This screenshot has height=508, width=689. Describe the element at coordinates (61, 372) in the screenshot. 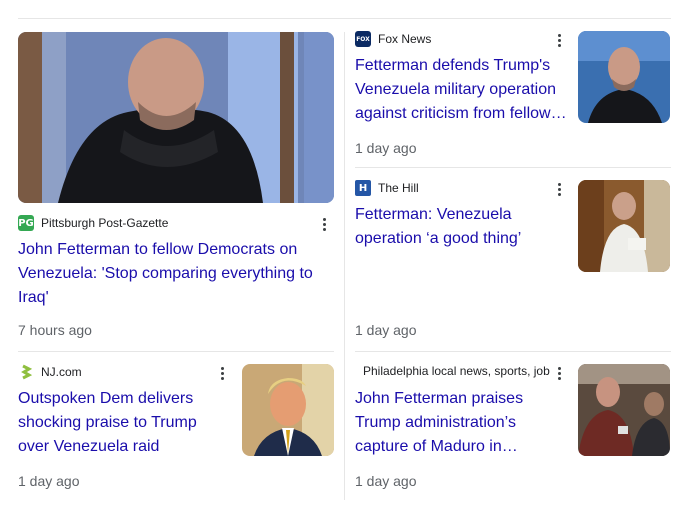

I see `source-name: NJ.com` at that location.